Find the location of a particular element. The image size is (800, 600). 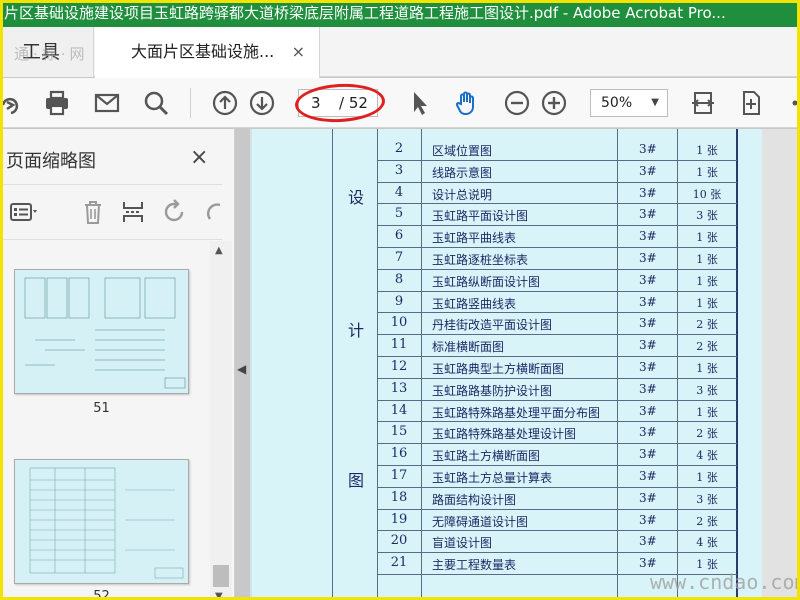

table-row: 17 玉虹路土方总量计算表 3# 1 张 is located at coordinates (557, 477).